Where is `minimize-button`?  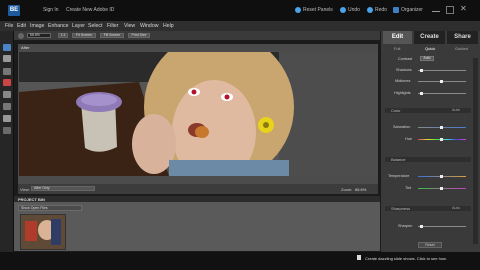 minimize-button is located at coordinates (436, 9).